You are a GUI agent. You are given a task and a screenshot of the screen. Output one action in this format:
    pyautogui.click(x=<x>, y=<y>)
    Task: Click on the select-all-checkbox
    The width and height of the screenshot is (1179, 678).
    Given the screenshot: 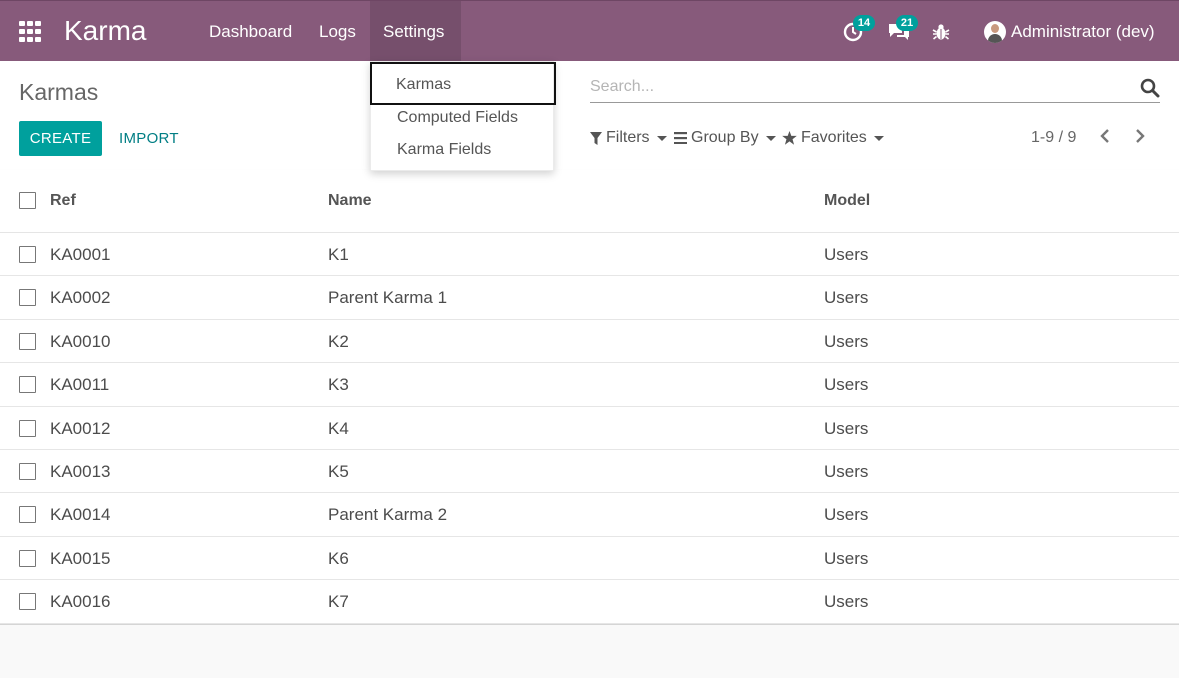 What is the action you would take?
    pyautogui.click(x=27, y=200)
    